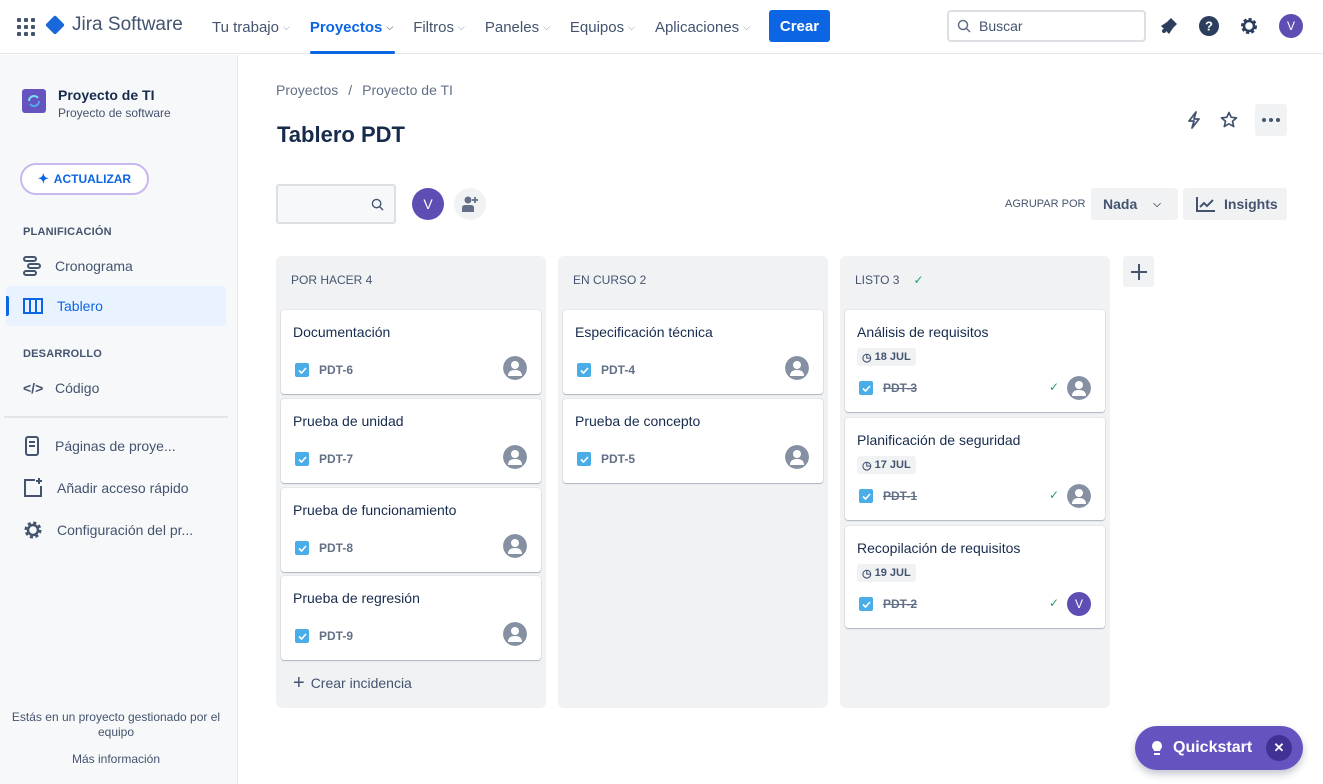 Image resolution: width=1323 pixels, height=784 pixels. What do you see at coordinates (332, 280) in the screenshot?
I see `column-title: POR HACER 4` at bounding box center [332, 280].